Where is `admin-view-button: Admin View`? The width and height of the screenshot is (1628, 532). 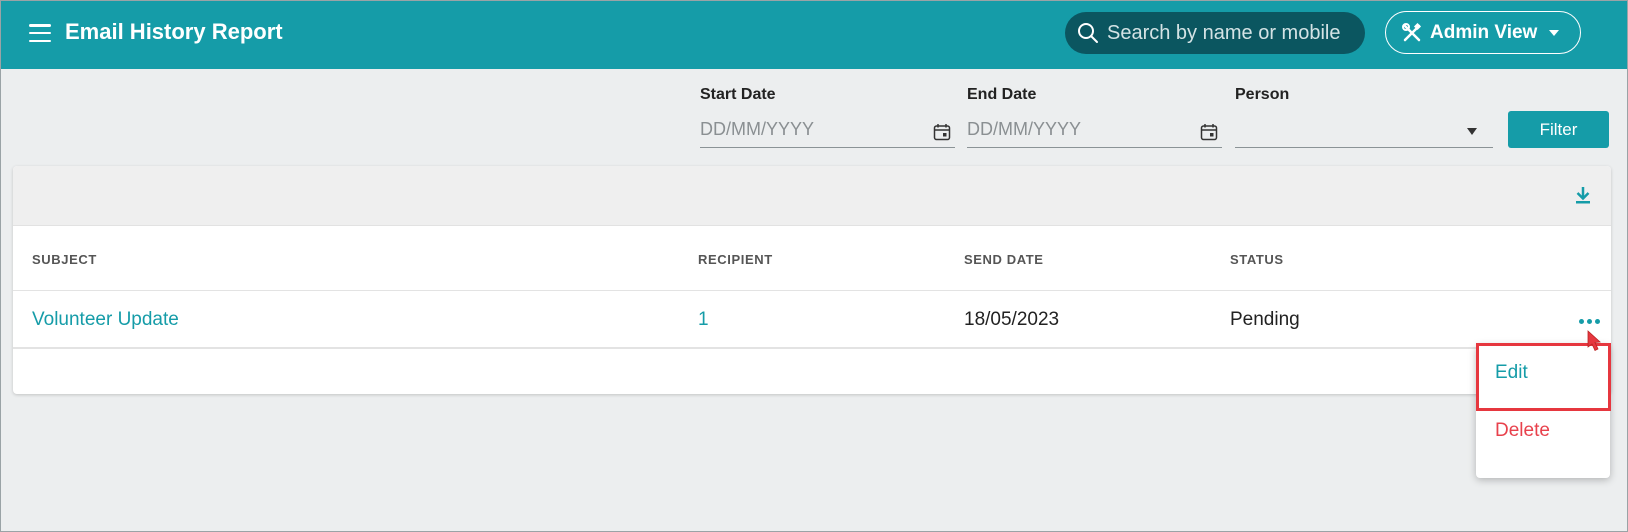 admin-view-button: Admin View is located at coordinates (1483, 32).